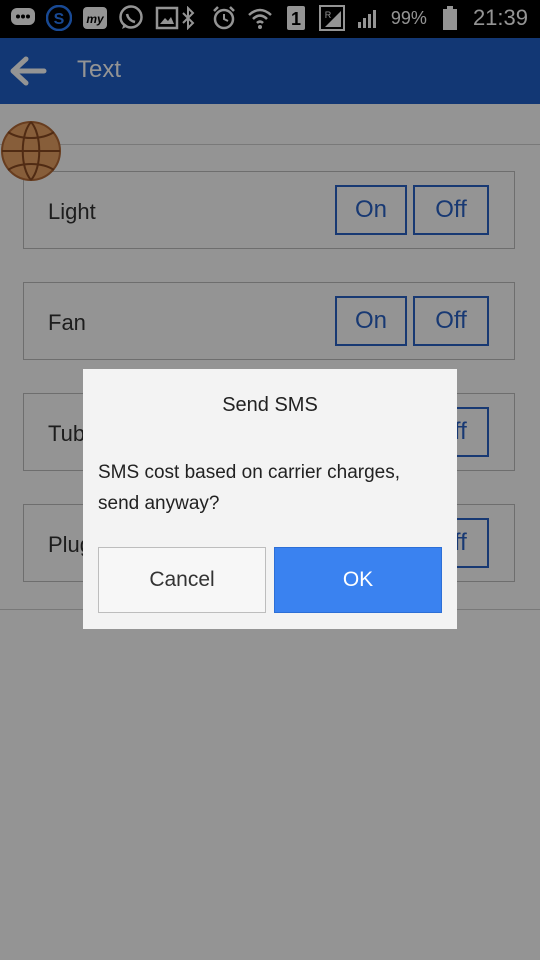 The height and width of the screenshot is (960, 540). What do you see at coordinates (270, 405) in the screenshot?
I see `dialog-title: Send SMS` at bounding box center [270, 405].